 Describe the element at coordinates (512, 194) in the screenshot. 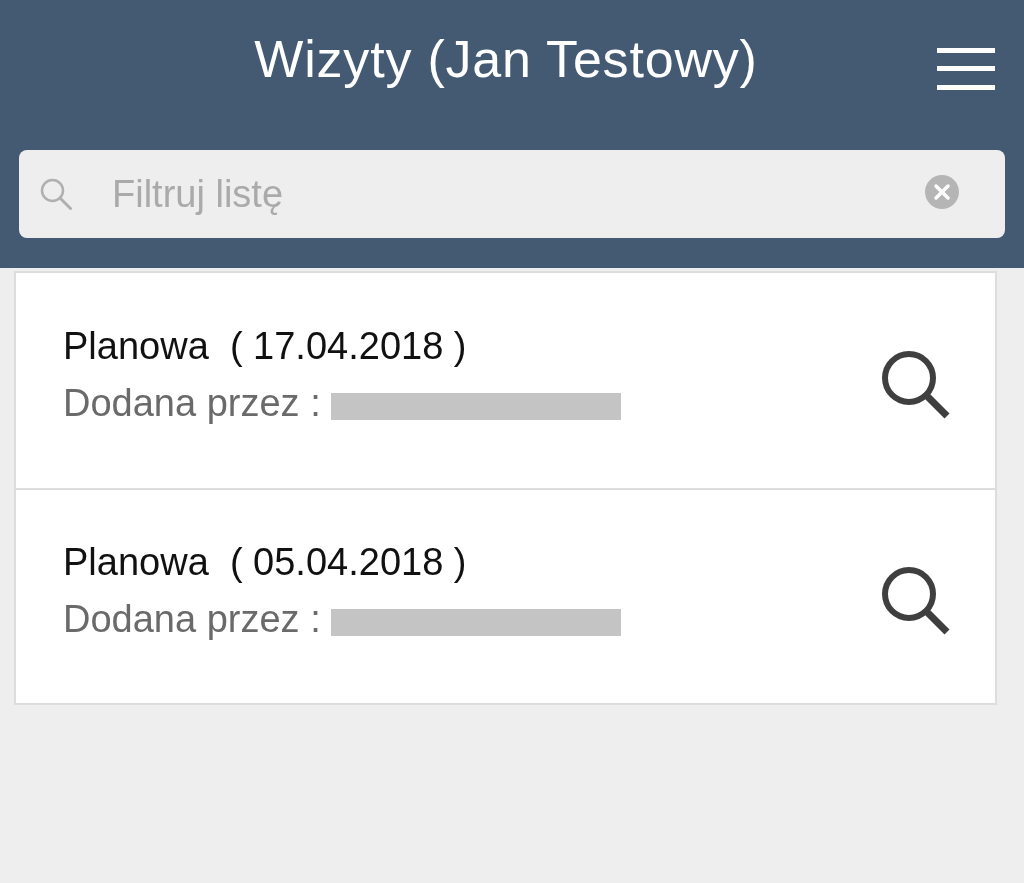

I see `search-field: Filtruj listę` at that location.